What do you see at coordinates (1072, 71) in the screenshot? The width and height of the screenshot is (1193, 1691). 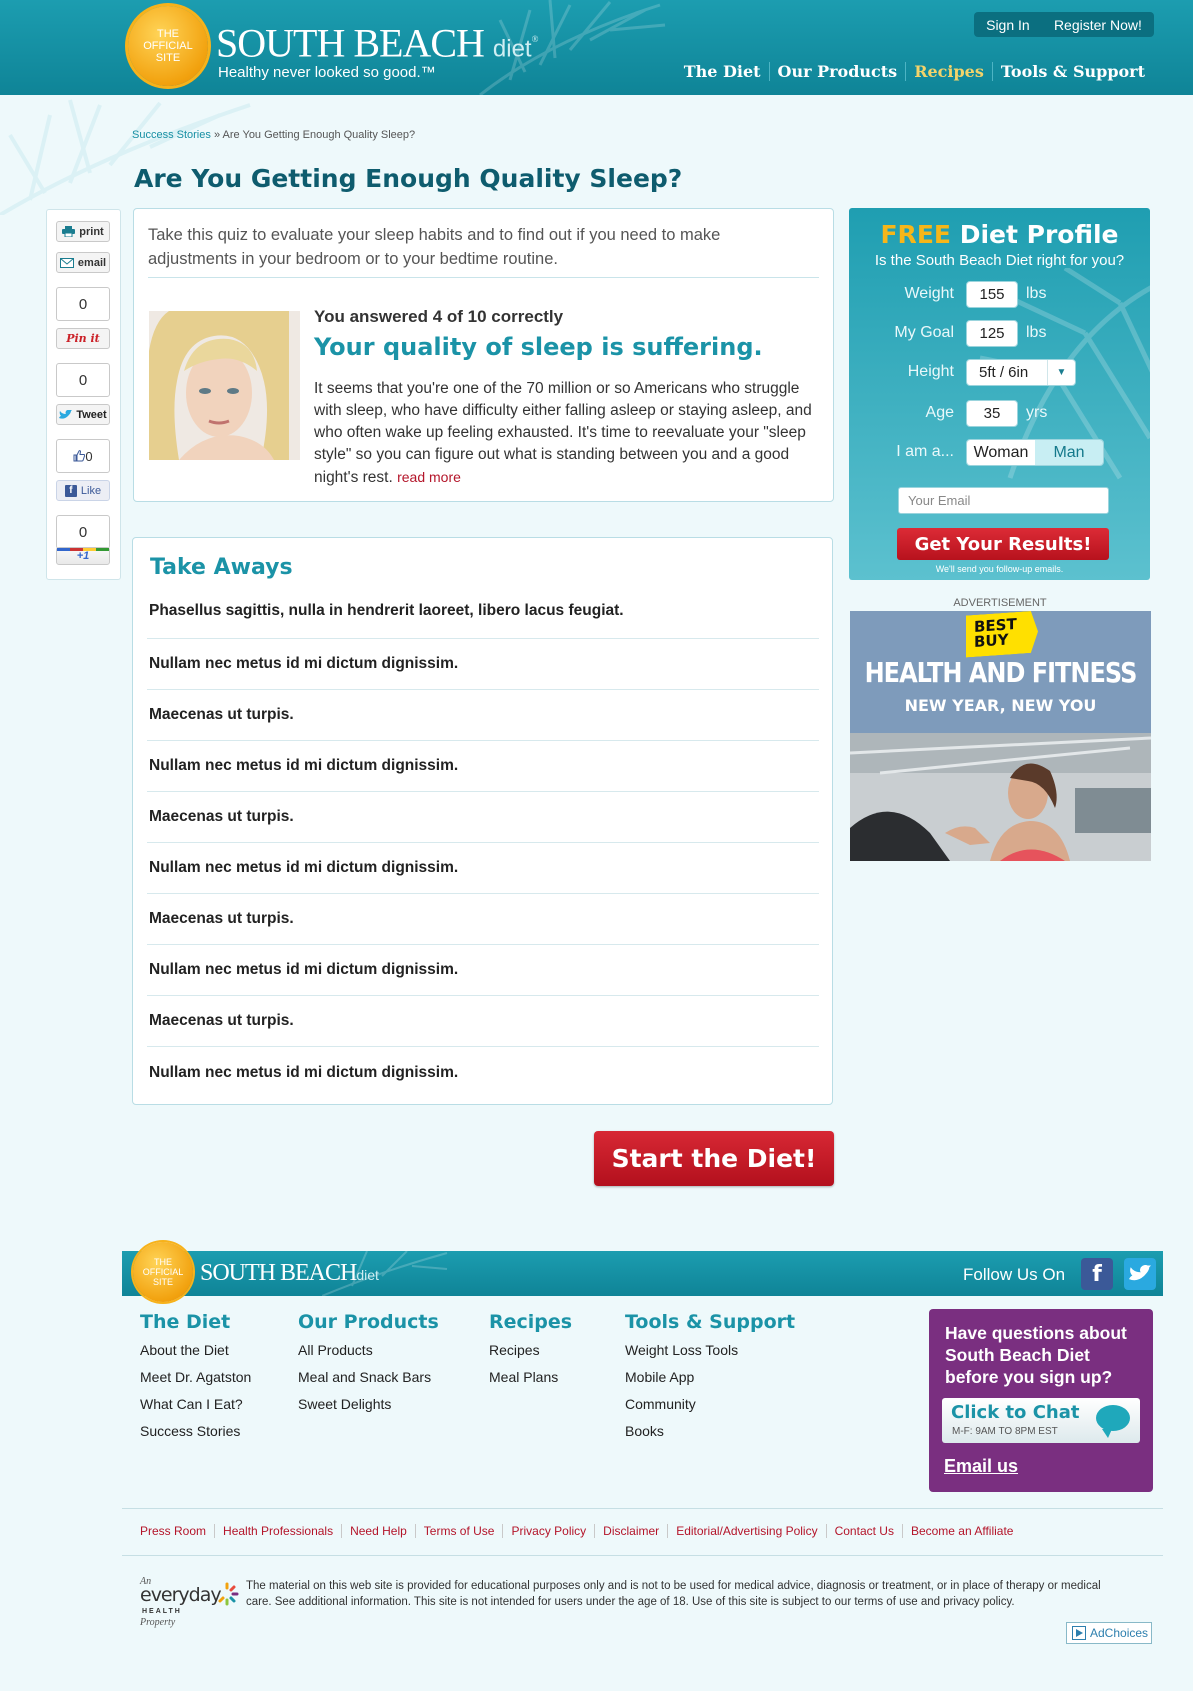 I see `nav-tools-support: Tools & Support` at bounding box center [1072, 71].